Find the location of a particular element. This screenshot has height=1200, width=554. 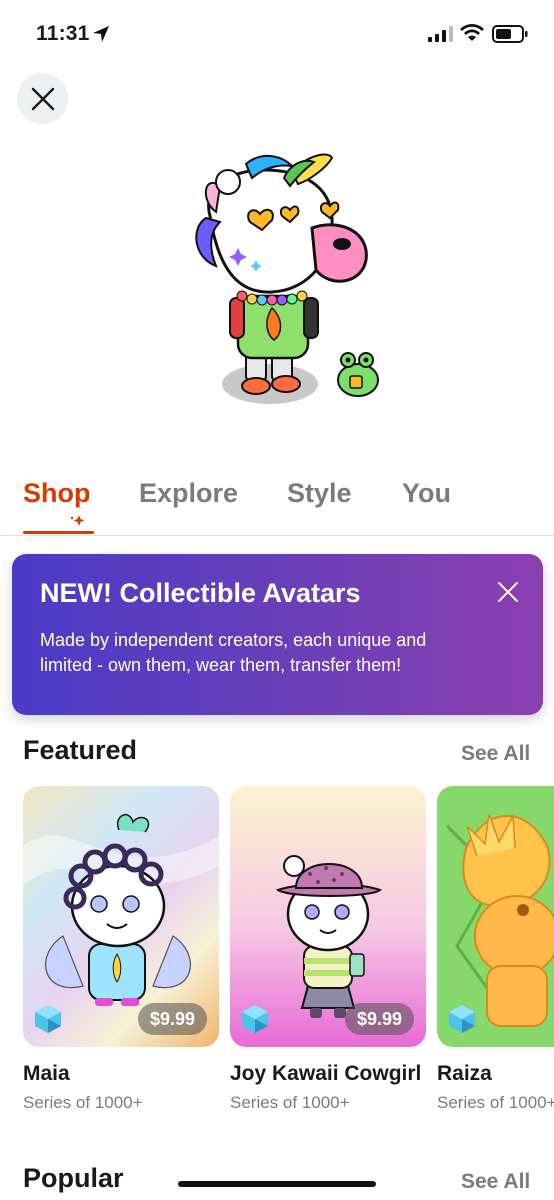

location-arrow-icon is located at coordinates (101, 34).